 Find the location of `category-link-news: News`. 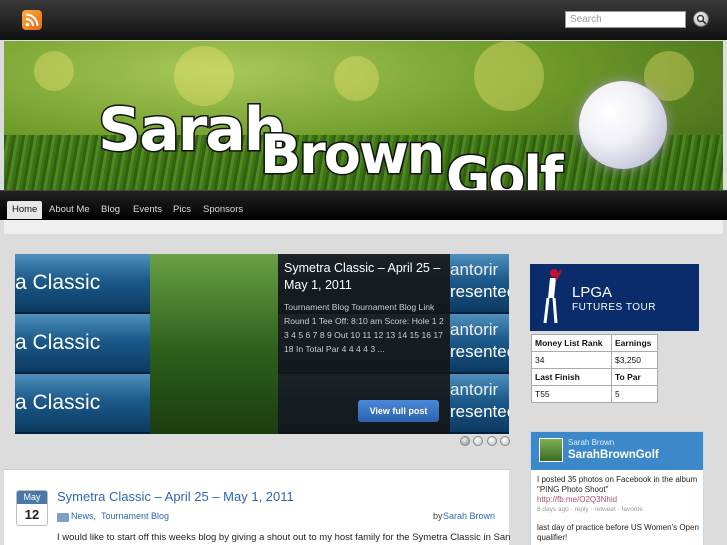

category-link-news: News is located at coordinates (82, 516).